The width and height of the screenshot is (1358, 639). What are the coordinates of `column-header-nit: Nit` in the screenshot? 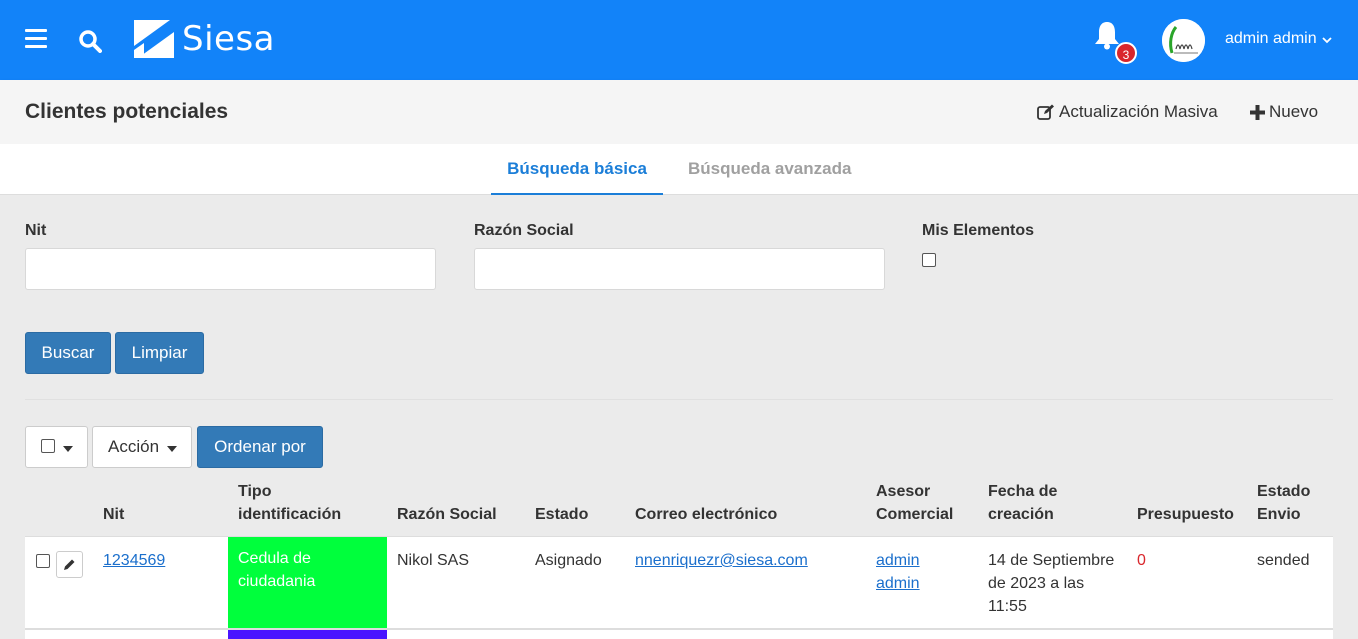 It's located at (113, 514).